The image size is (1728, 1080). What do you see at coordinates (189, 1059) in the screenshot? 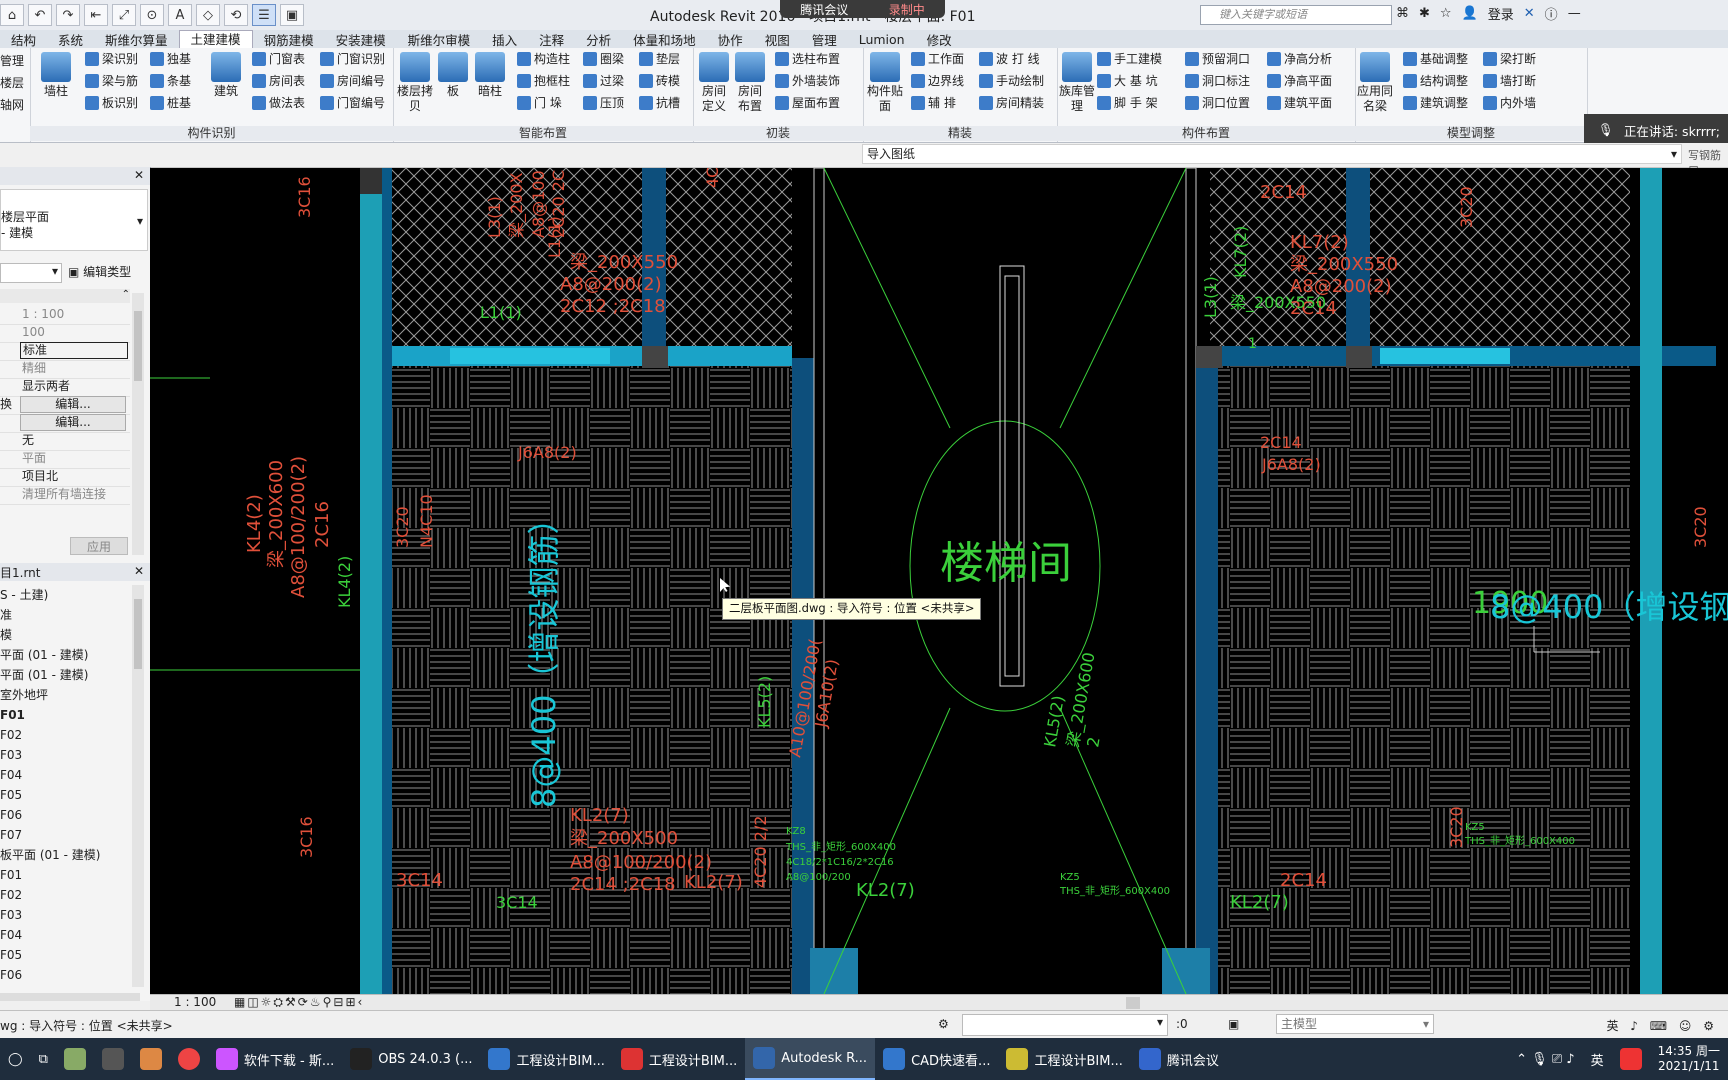
I see `chrome-icon` at bounding box center [189, 1059].